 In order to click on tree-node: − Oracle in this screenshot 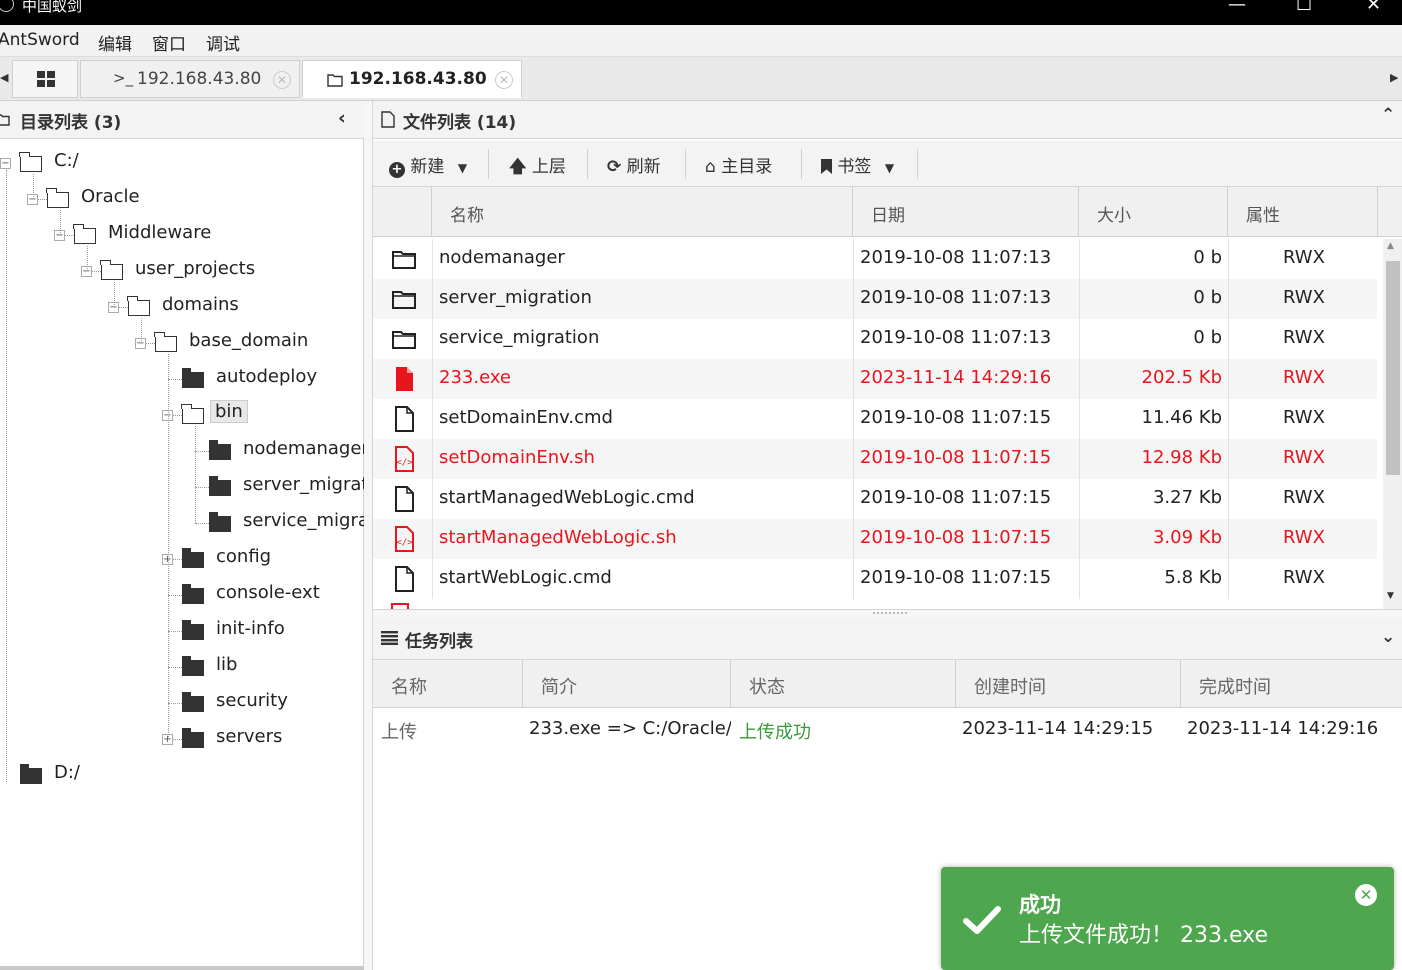, I will do `click(182, 199)`.